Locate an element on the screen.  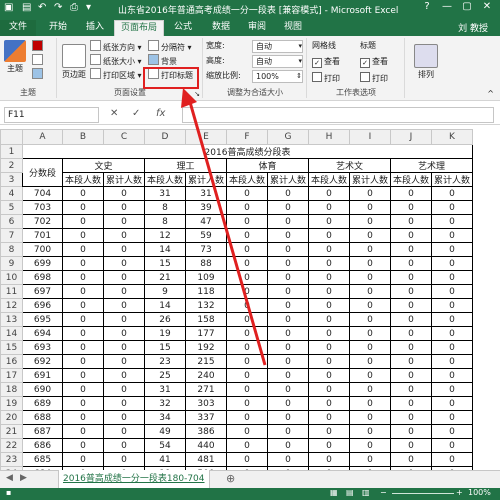
headings-print-checkbox: 打印 is located at coordinates (374, 78).